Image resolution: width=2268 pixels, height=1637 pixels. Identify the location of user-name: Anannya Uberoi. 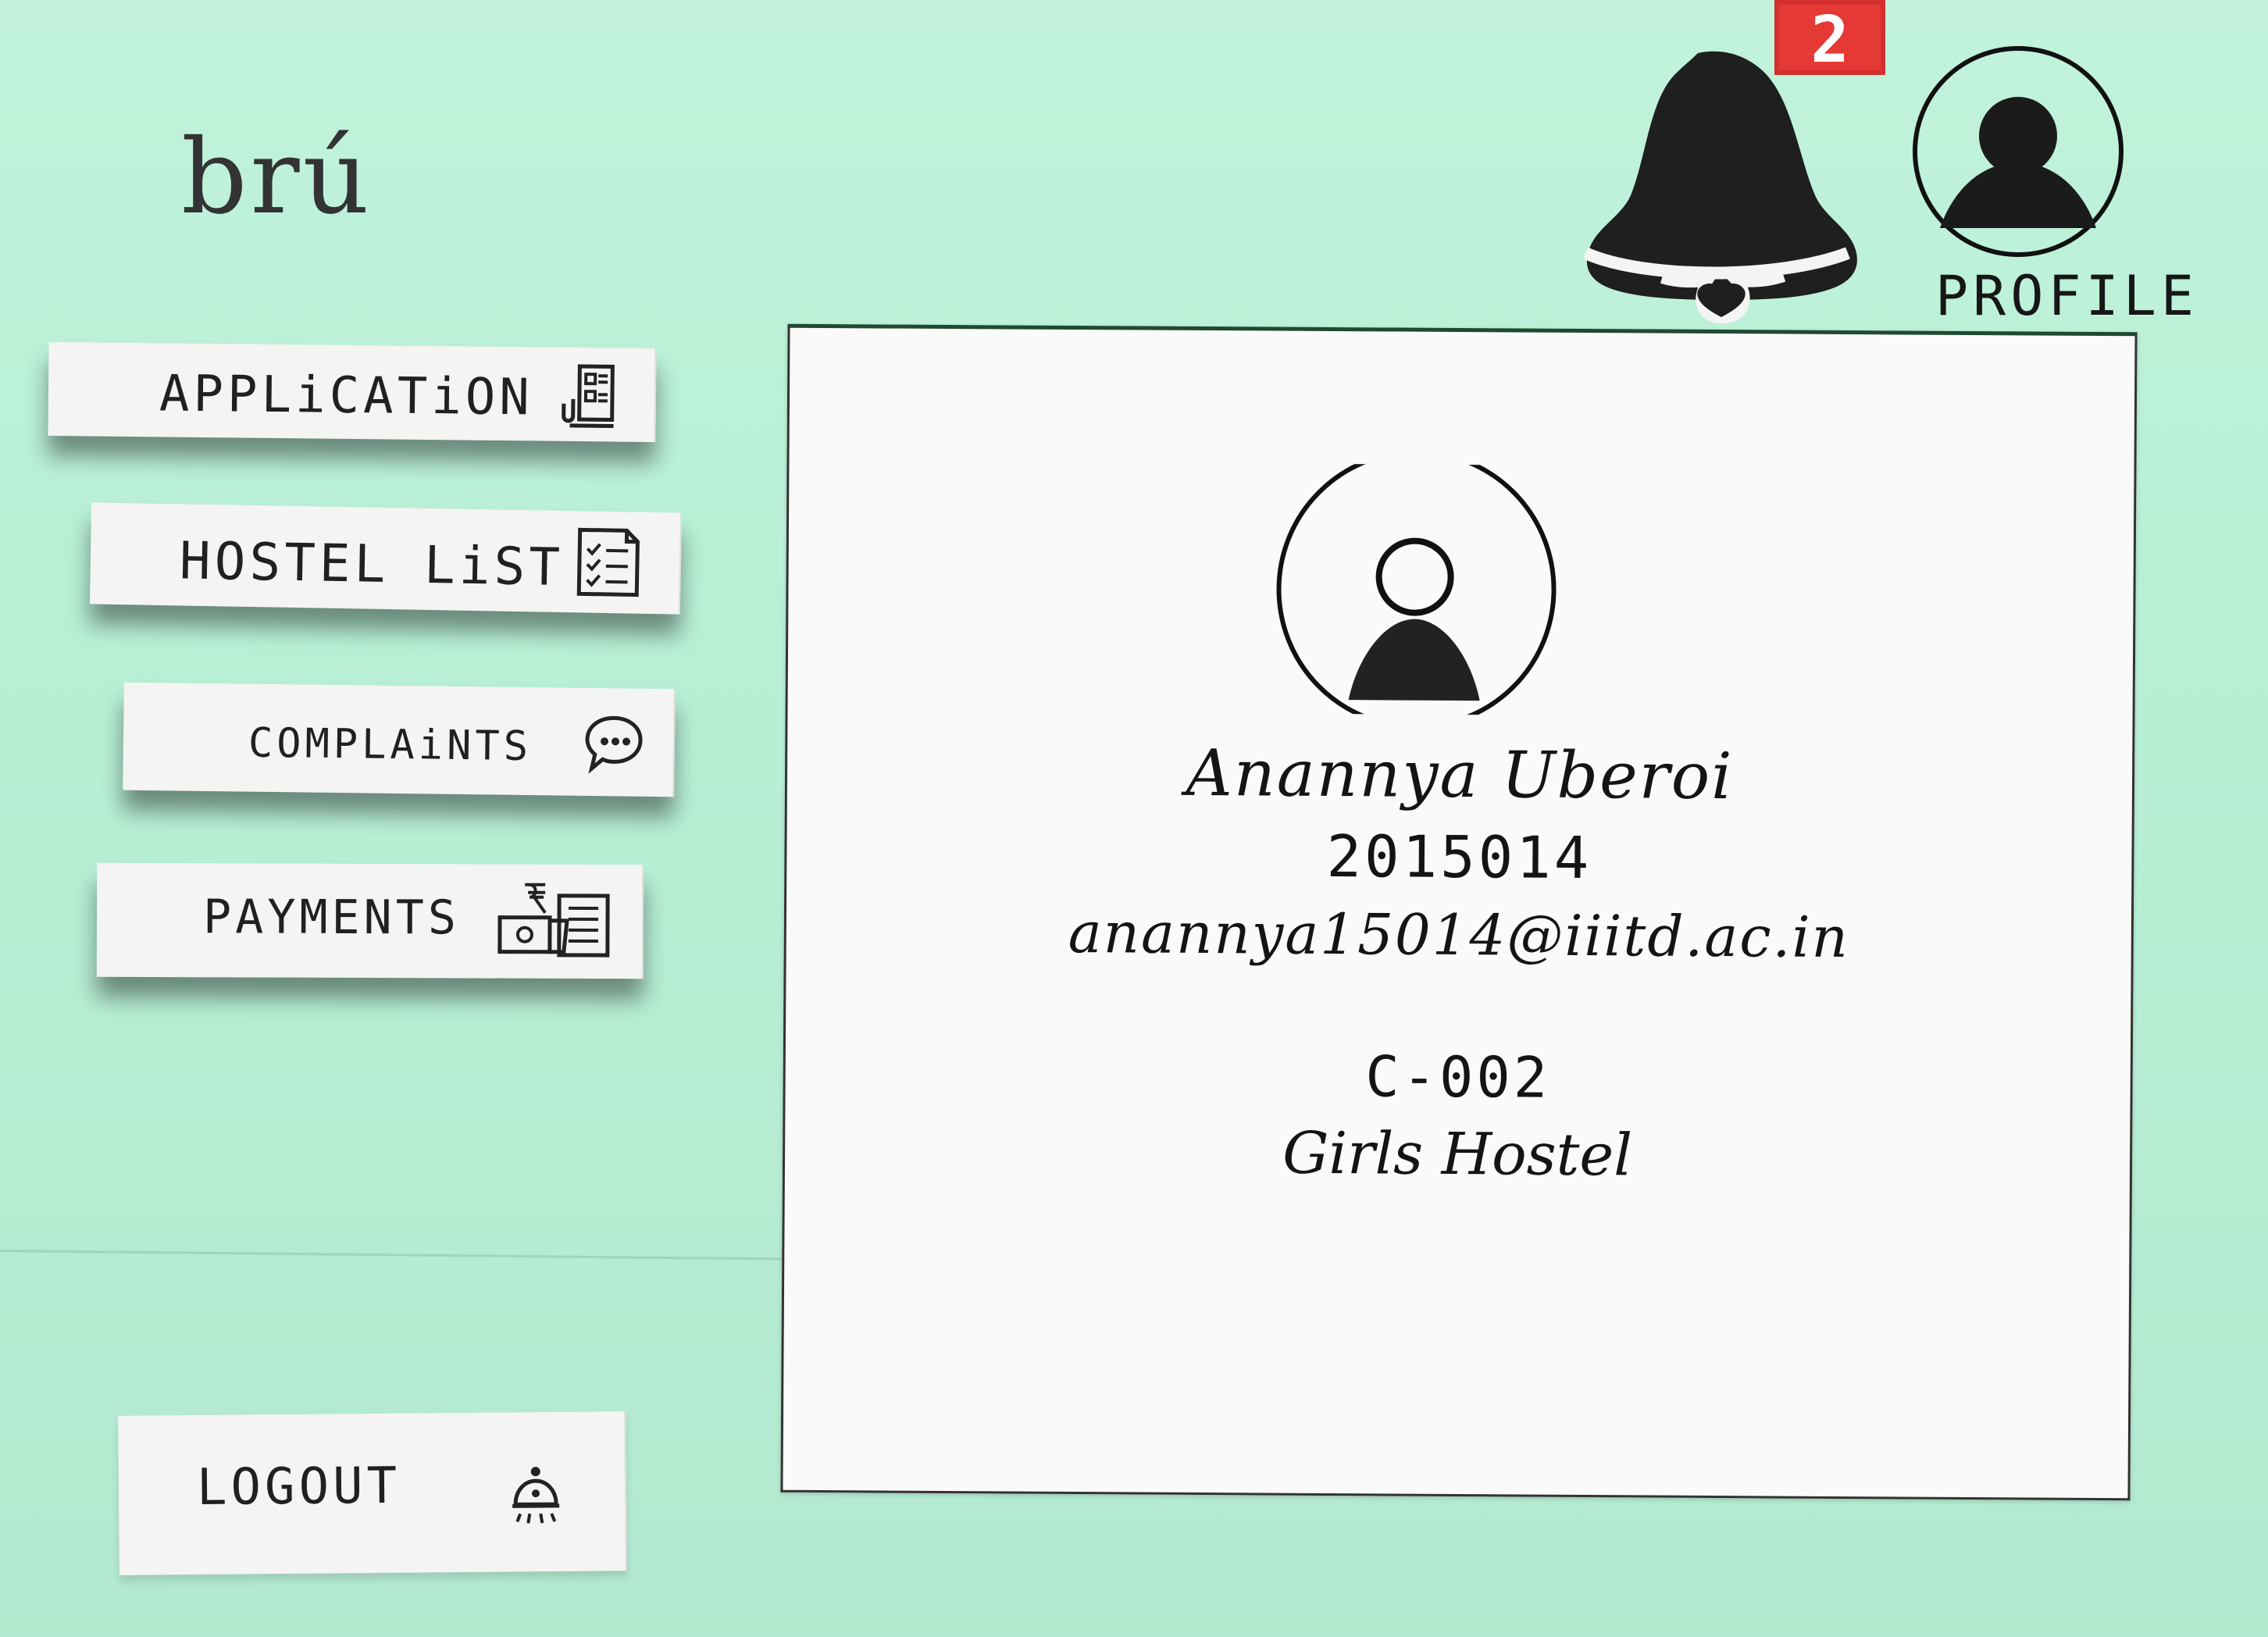
(1460, 775).